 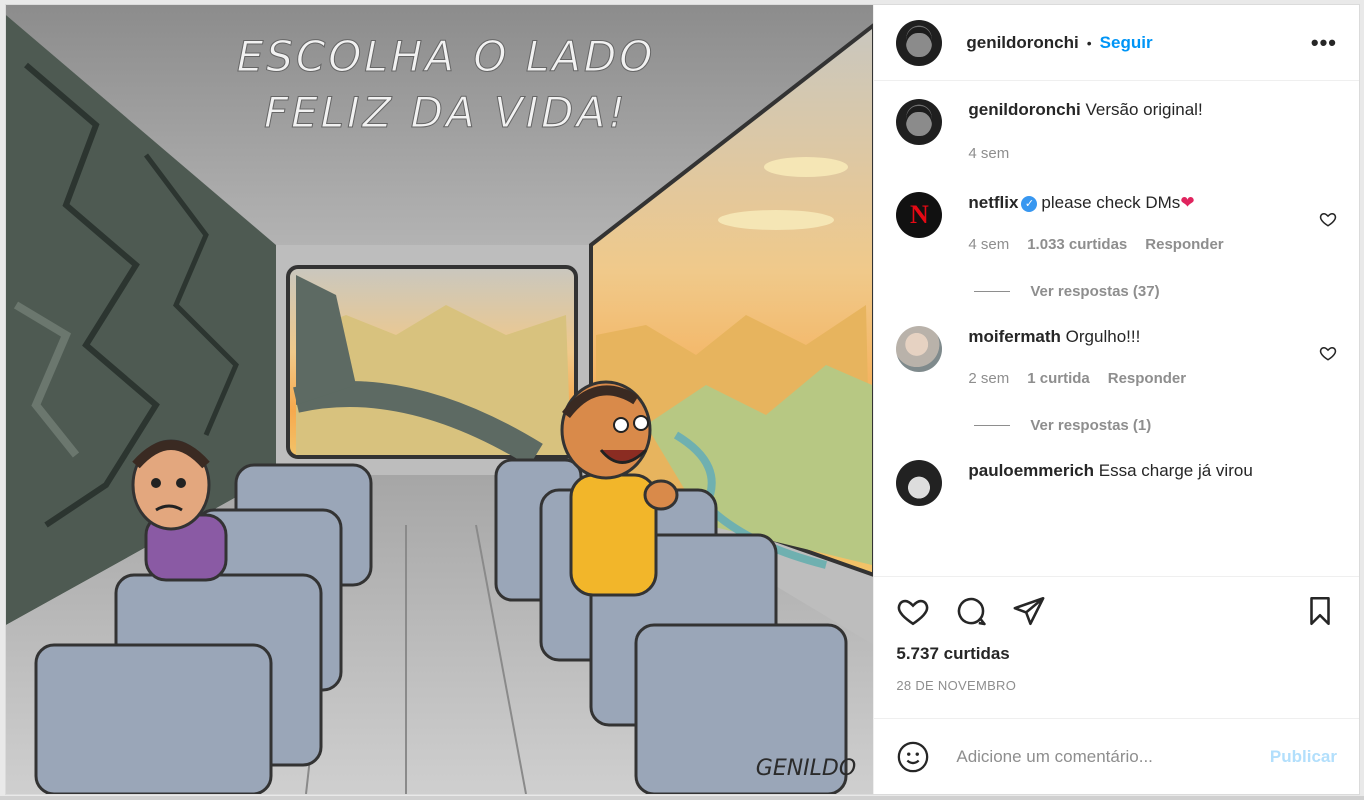 What do you see at coordinates (1126, 43) in the screenshot?
I see `follow-button: Seguir` at bounding box center [1126, 43].